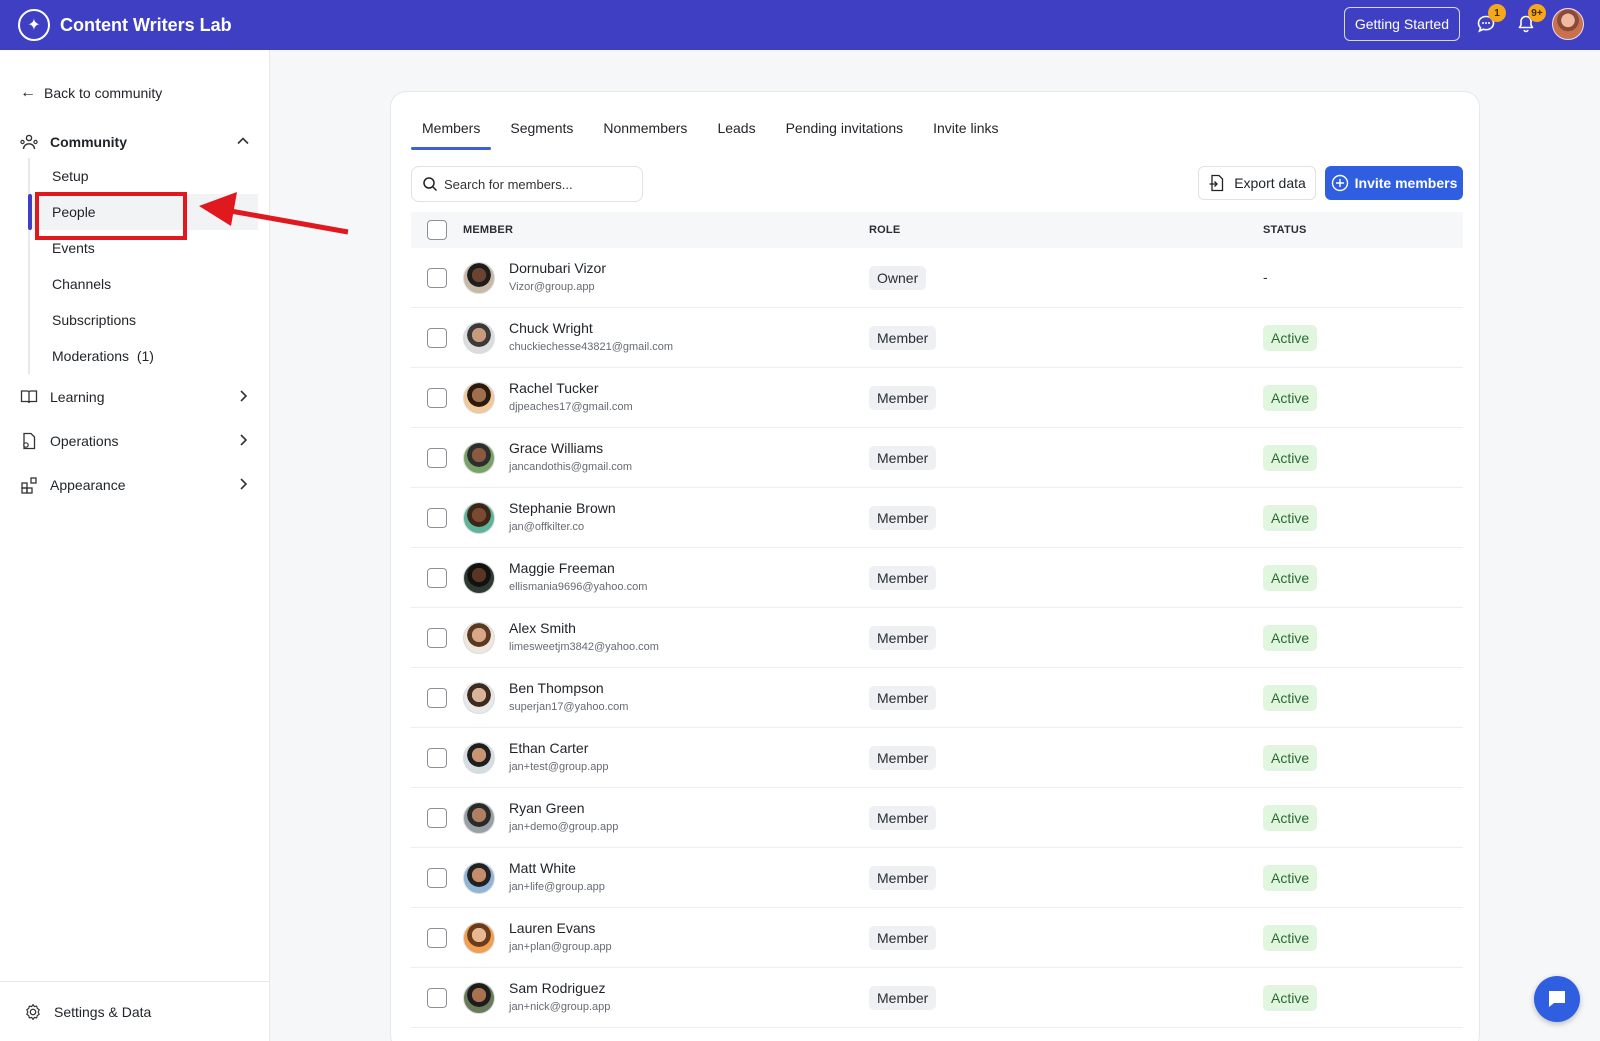 The height and width of the screenshot is (1041, 1600). I want to click on annotation-arrow-icon, so click(274, 213).